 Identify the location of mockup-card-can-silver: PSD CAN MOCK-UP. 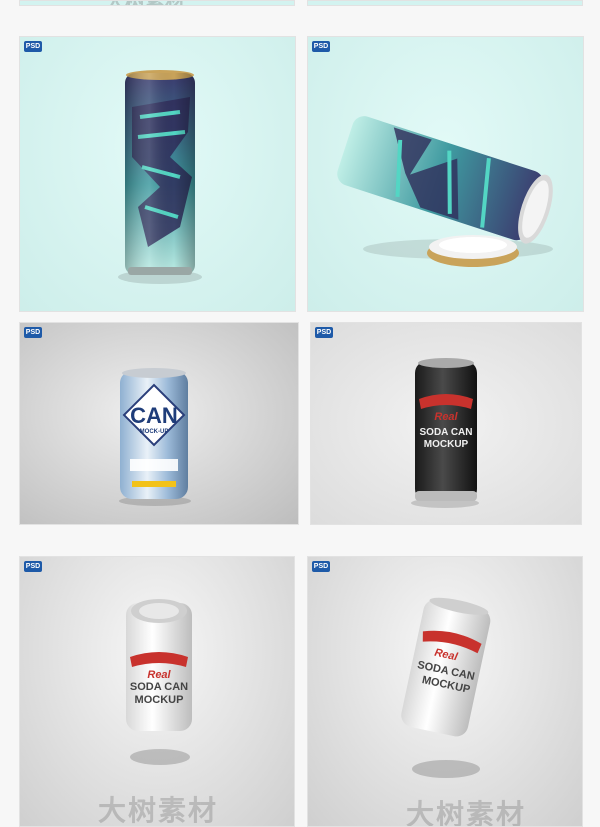
(159, 423).